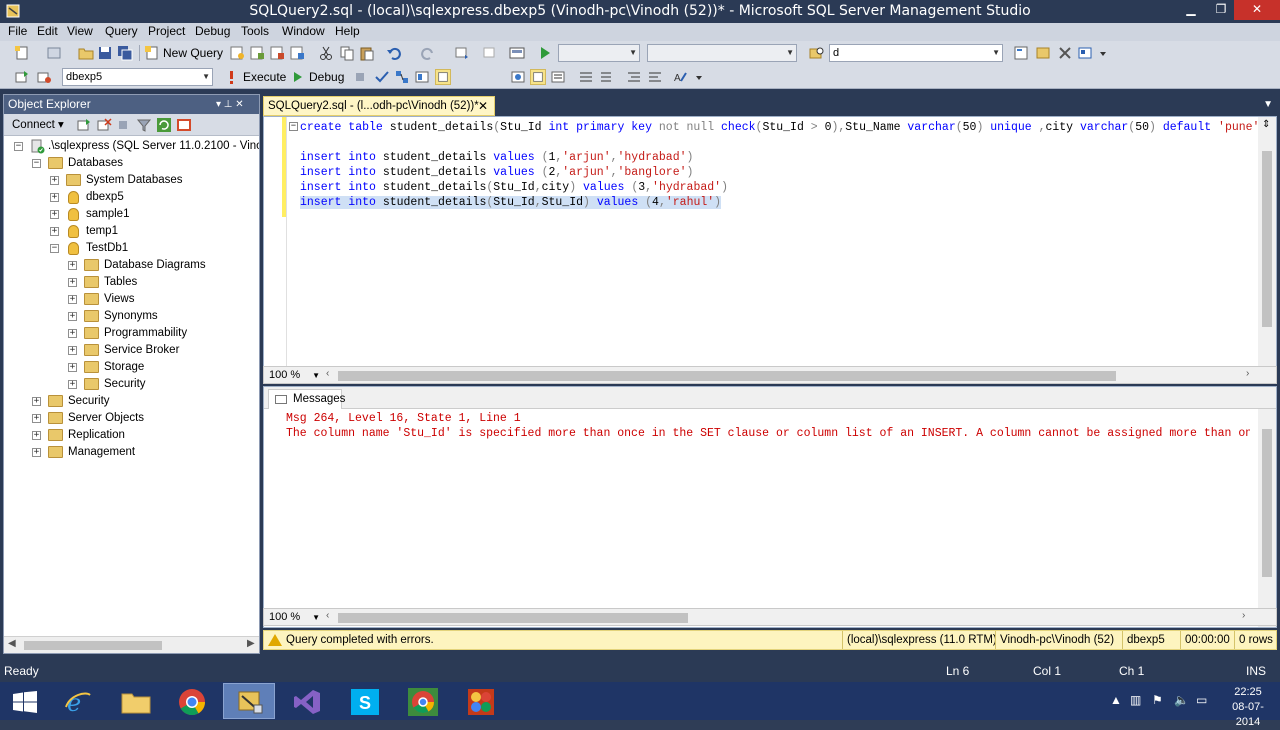 The image size is (1280, 730). Describe the element at coordinates (382, 77) in the screenshot. I see `parse-checkmark-icon` at that location.